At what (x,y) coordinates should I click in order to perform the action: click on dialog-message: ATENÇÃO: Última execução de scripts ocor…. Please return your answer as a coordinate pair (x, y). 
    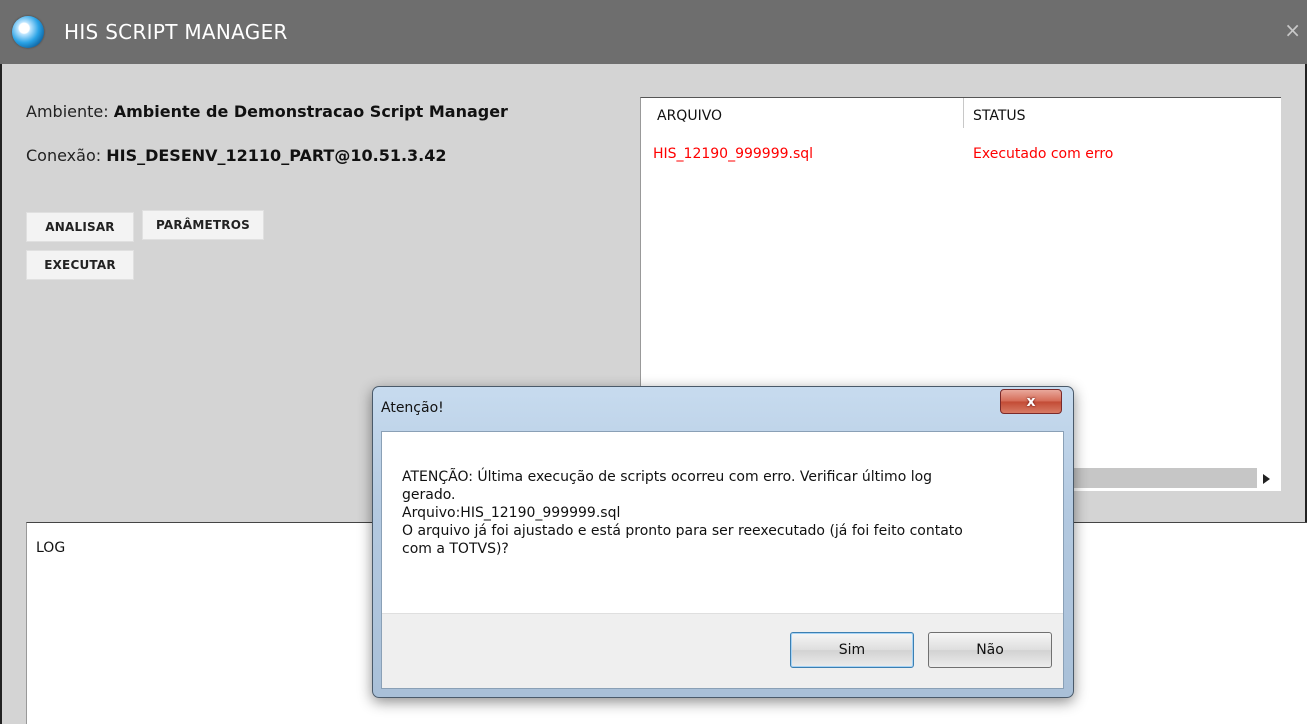
    Looking at the image, I should click on (682, 513).